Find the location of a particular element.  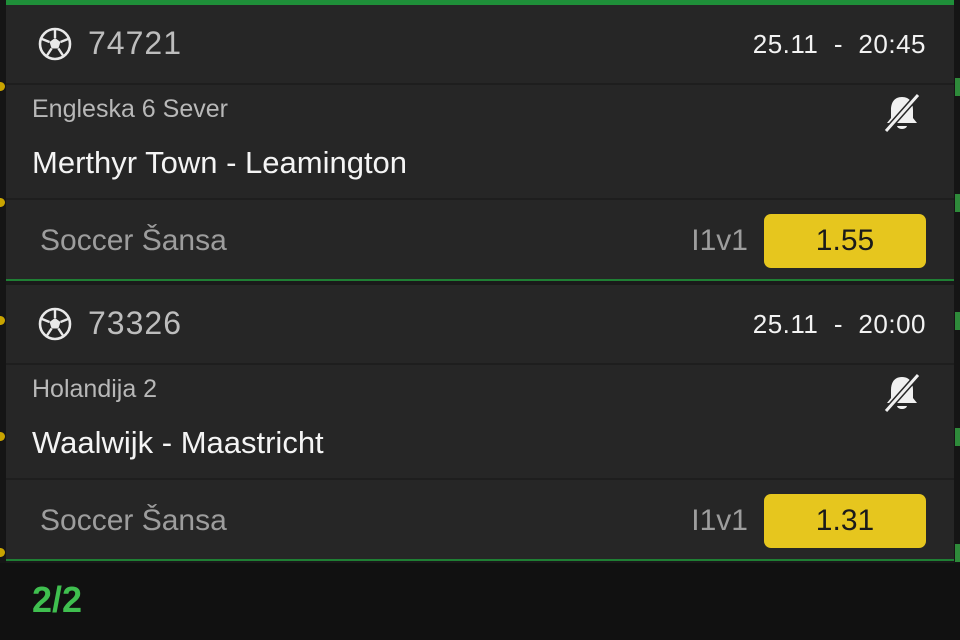

match-count: 2/2 is located at coordinates (57, 599).